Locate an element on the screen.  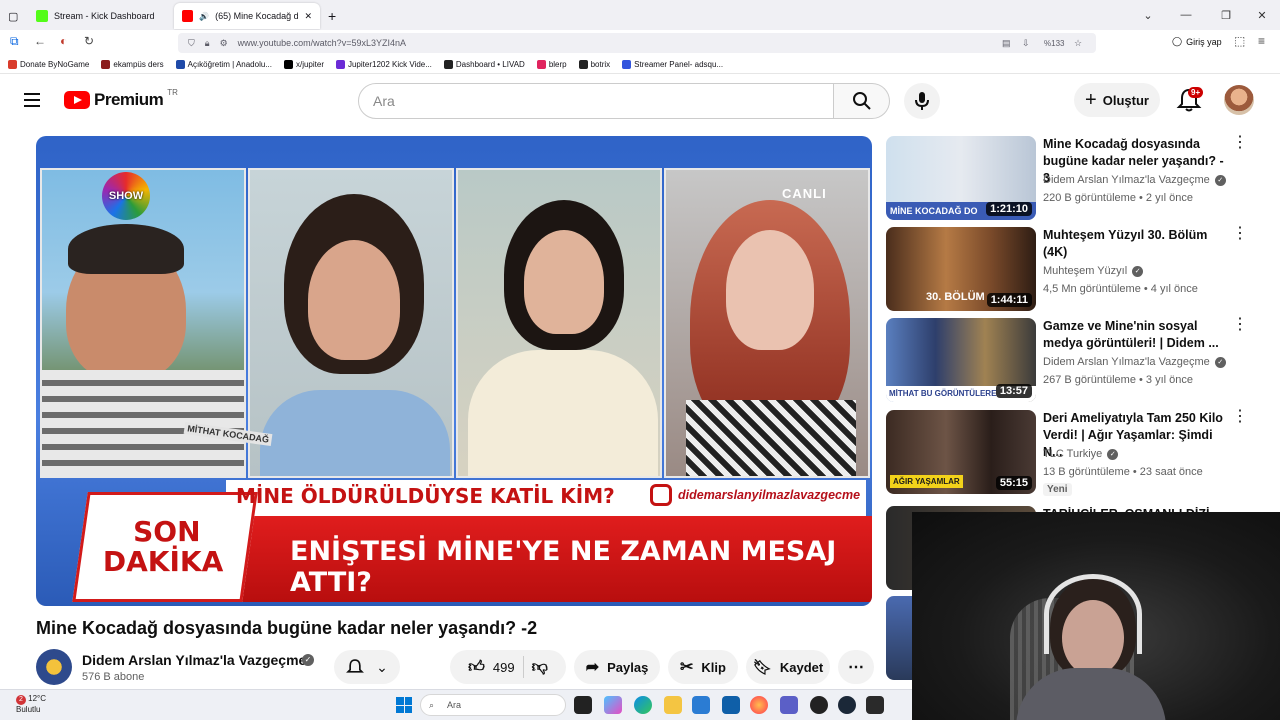
channel-name: Didem Arslan Yılmaz'la Vazgeçme is located at coordinates (194, 660).